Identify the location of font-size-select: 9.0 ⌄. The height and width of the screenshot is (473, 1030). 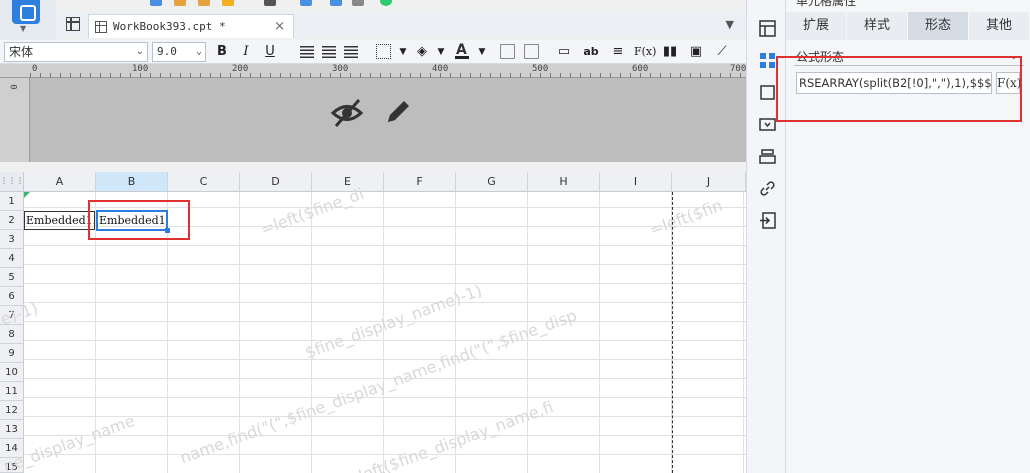
(179, 52).